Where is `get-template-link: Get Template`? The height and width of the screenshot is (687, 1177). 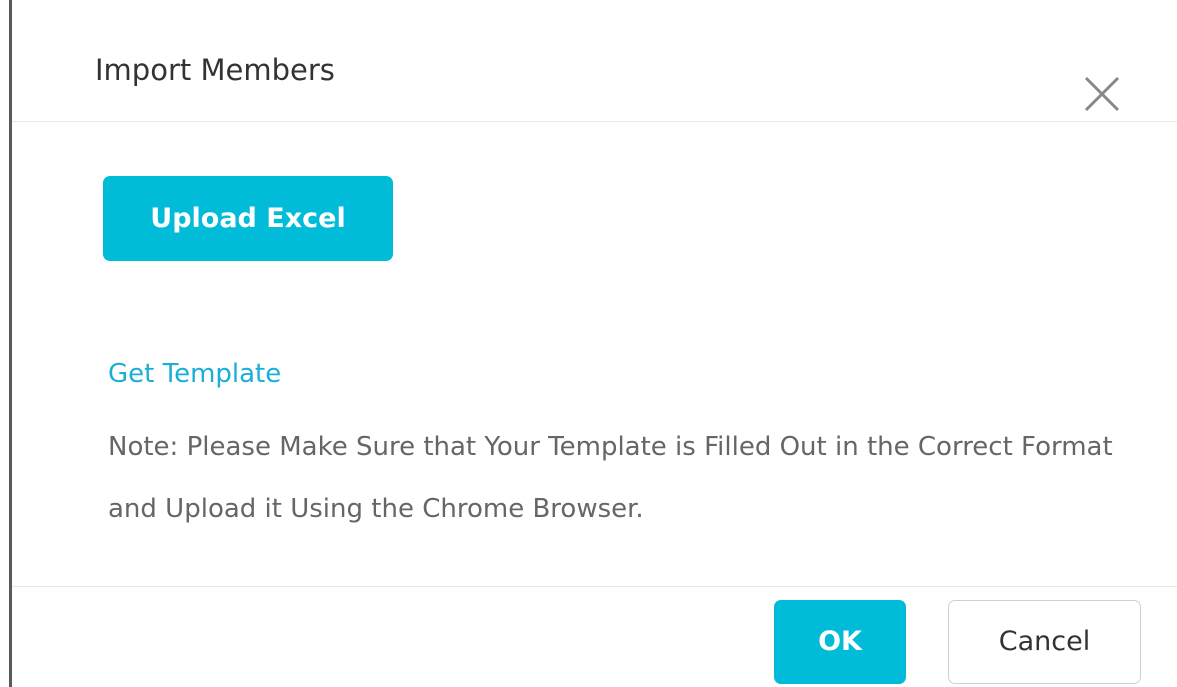 get-template-link: Get Template is located at coordinates (194, 374).